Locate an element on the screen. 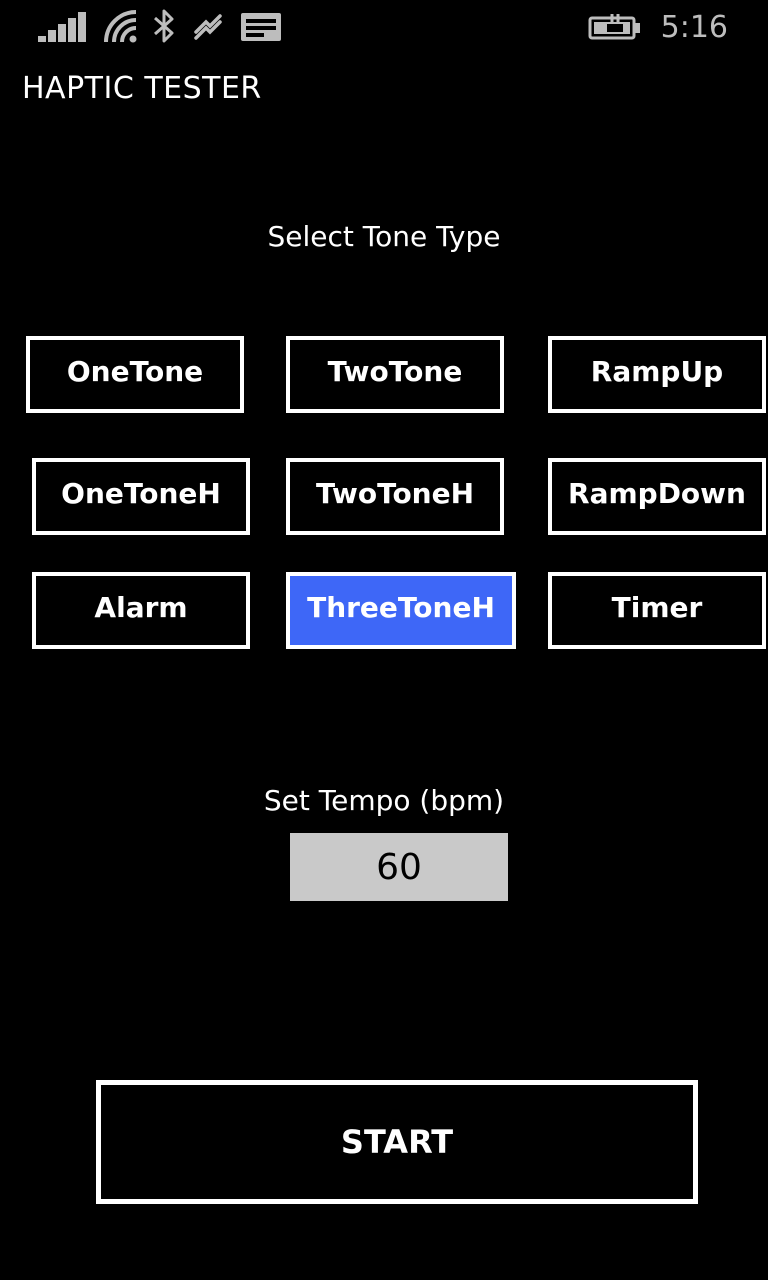  tone-button-twotone: TwoTone is located at coordinates (395, 374).